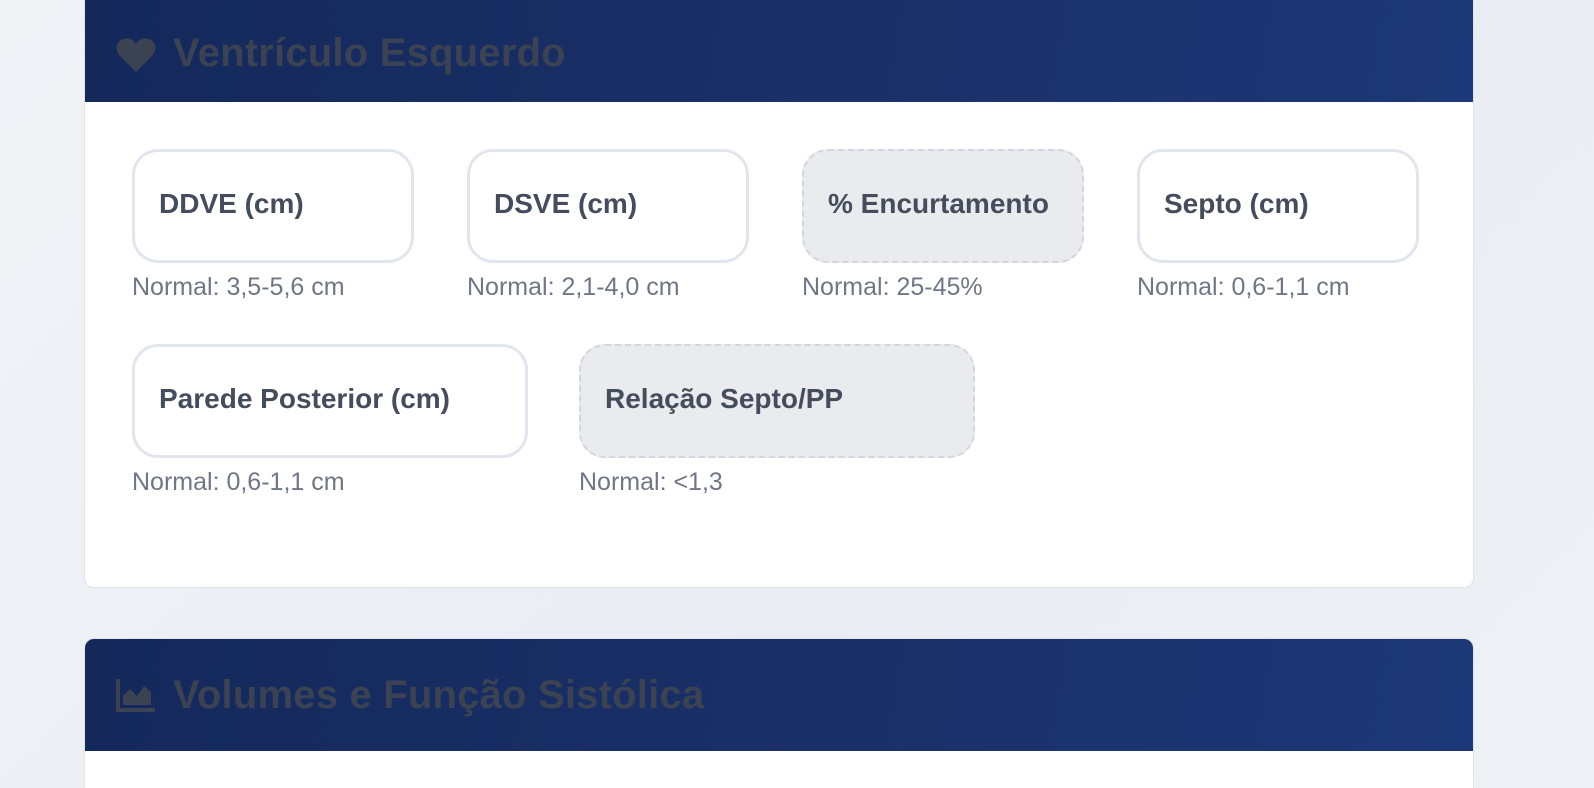 The image size is (1594, 788). Describe the element at coordinates (724, 398) in the screenshot. I see `field-label: Relação Septo/PP` at that location.